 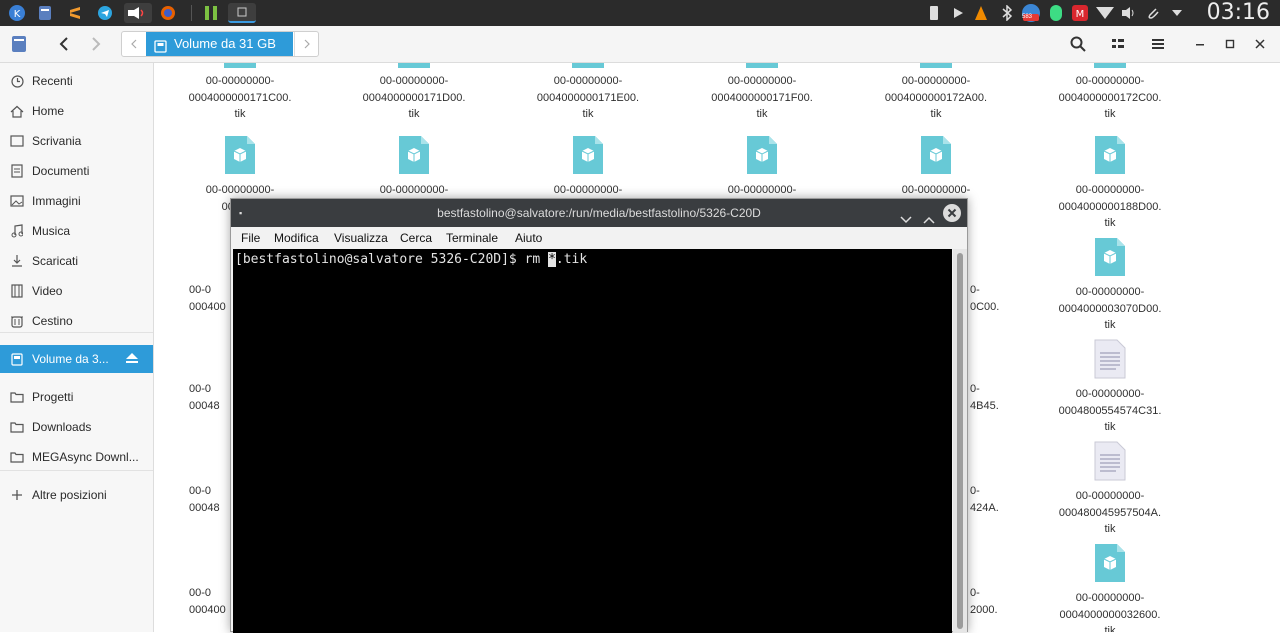 I want to click on file-name-partial: 4B45., so click(x=984, y=405).